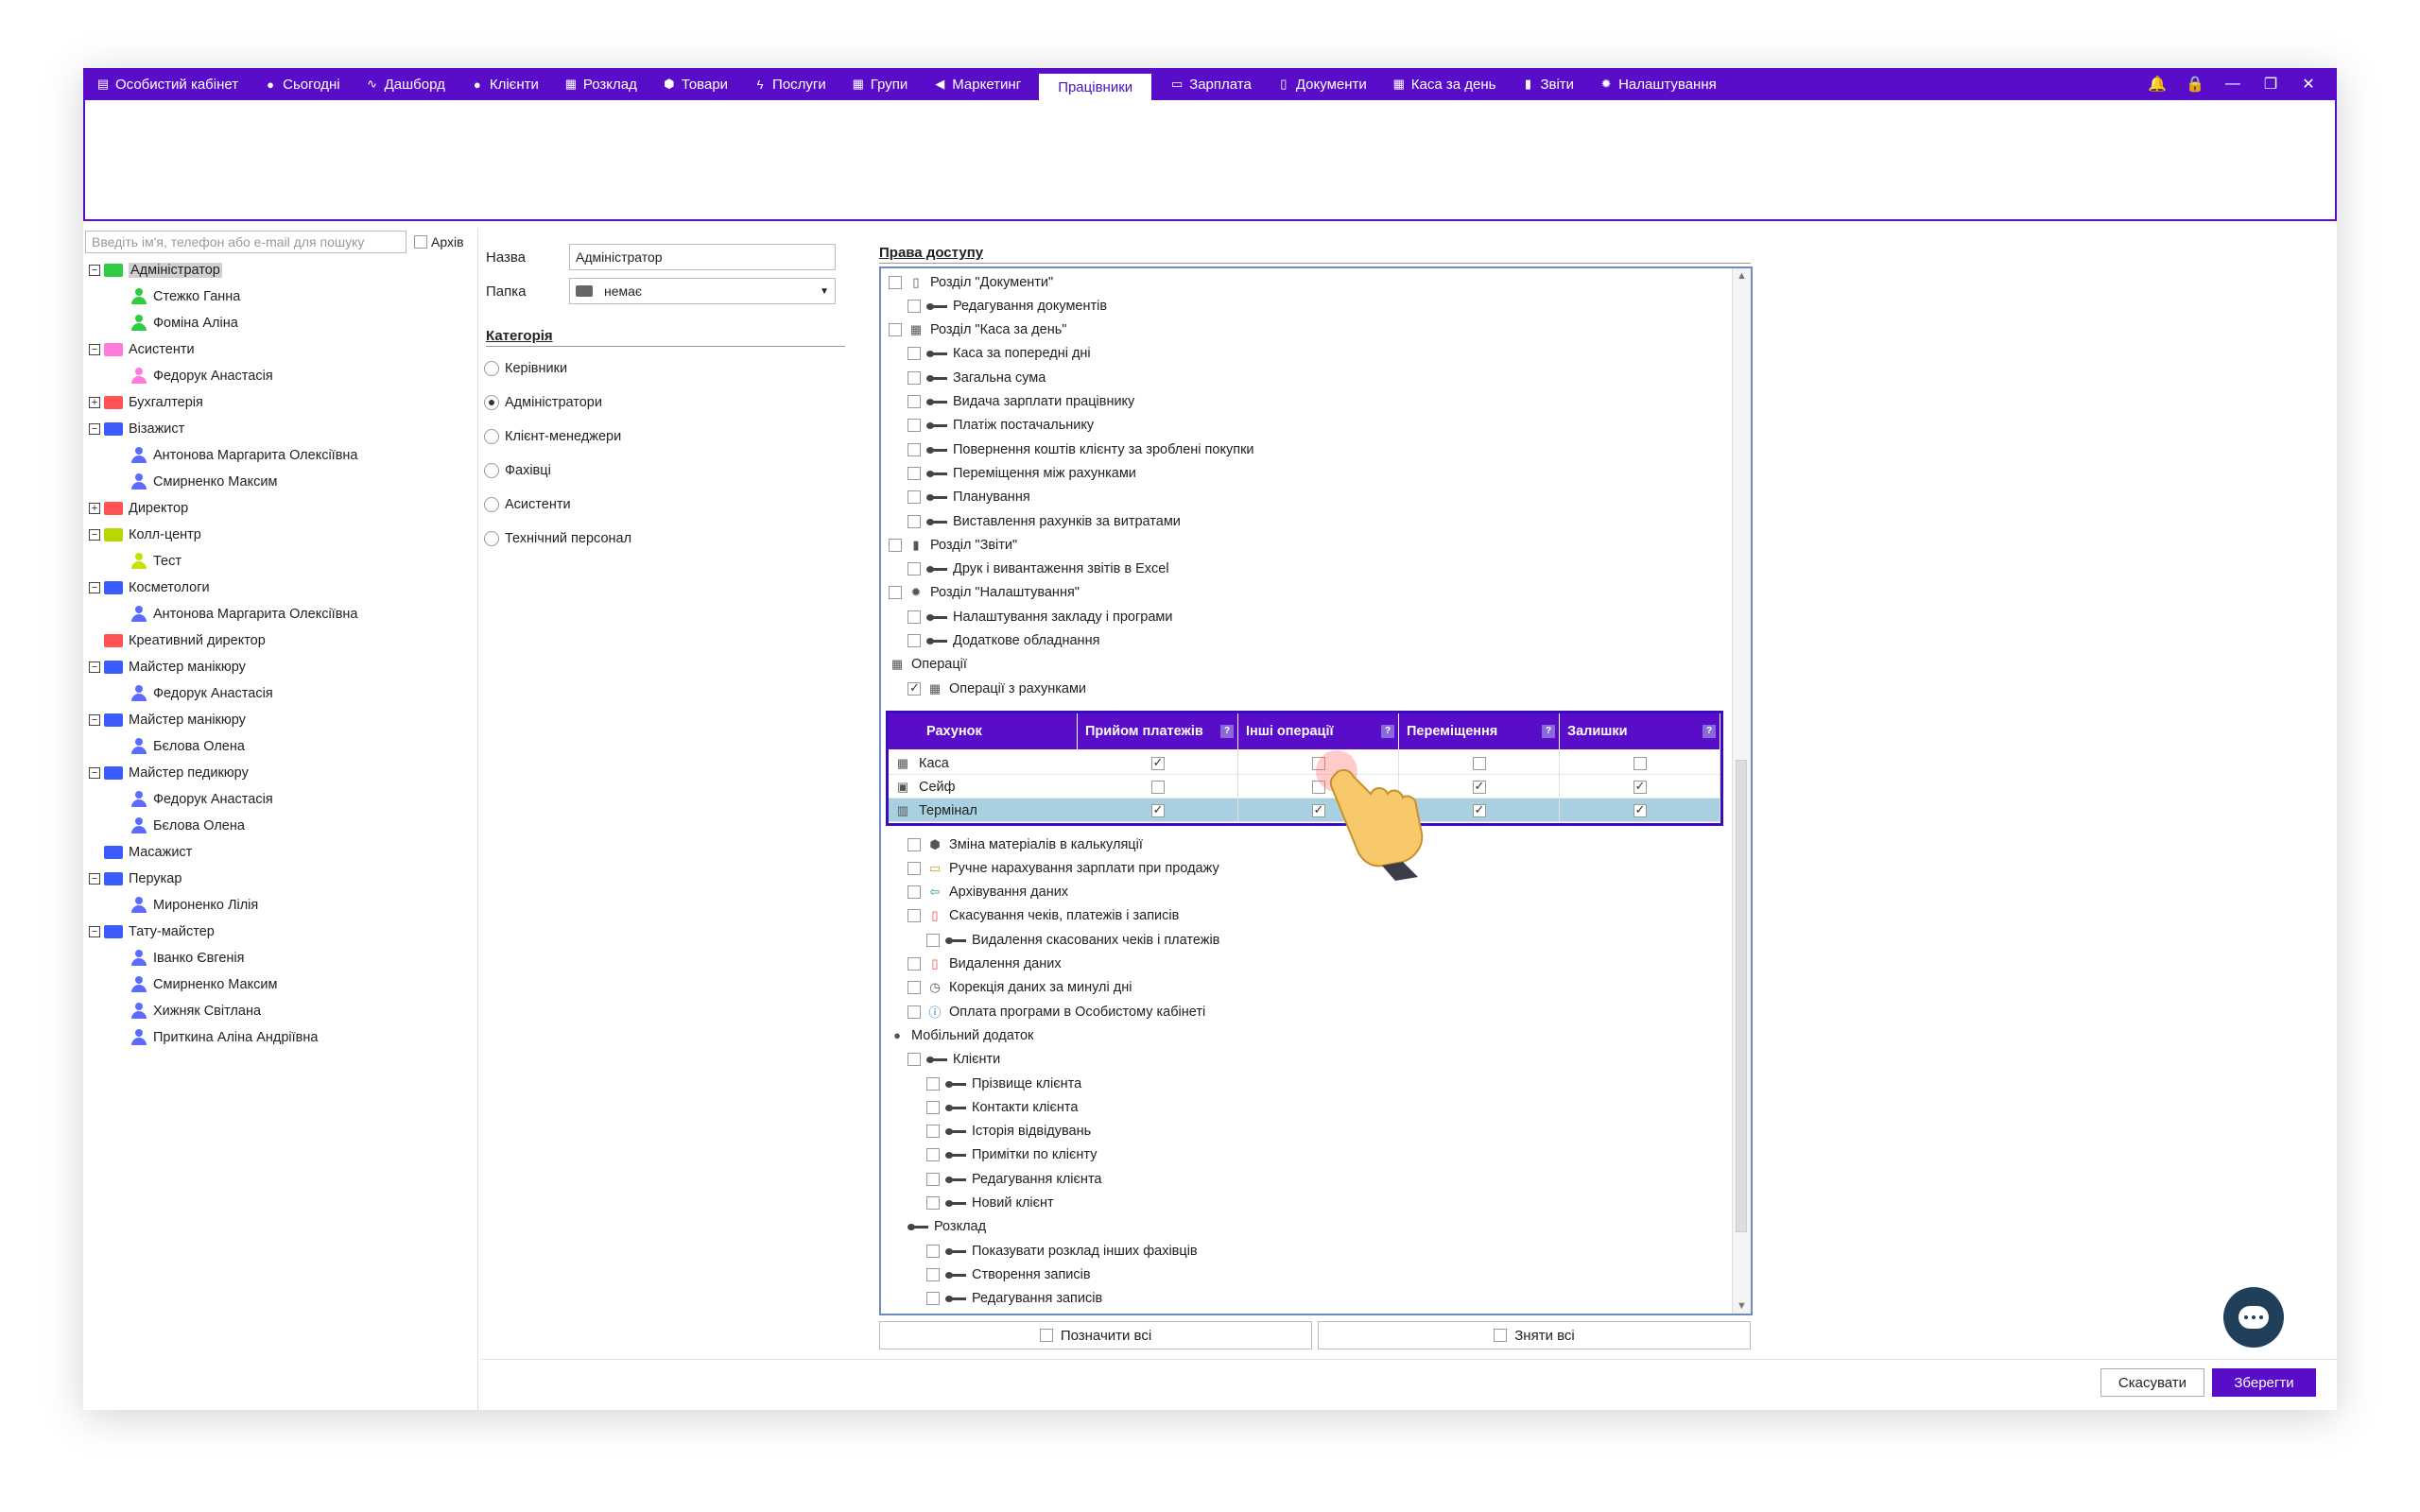  What do you see at coordinates (2271, 84) in the screenshot?
I see `restore-icon: ❐` at bounding box center [2271, 84].